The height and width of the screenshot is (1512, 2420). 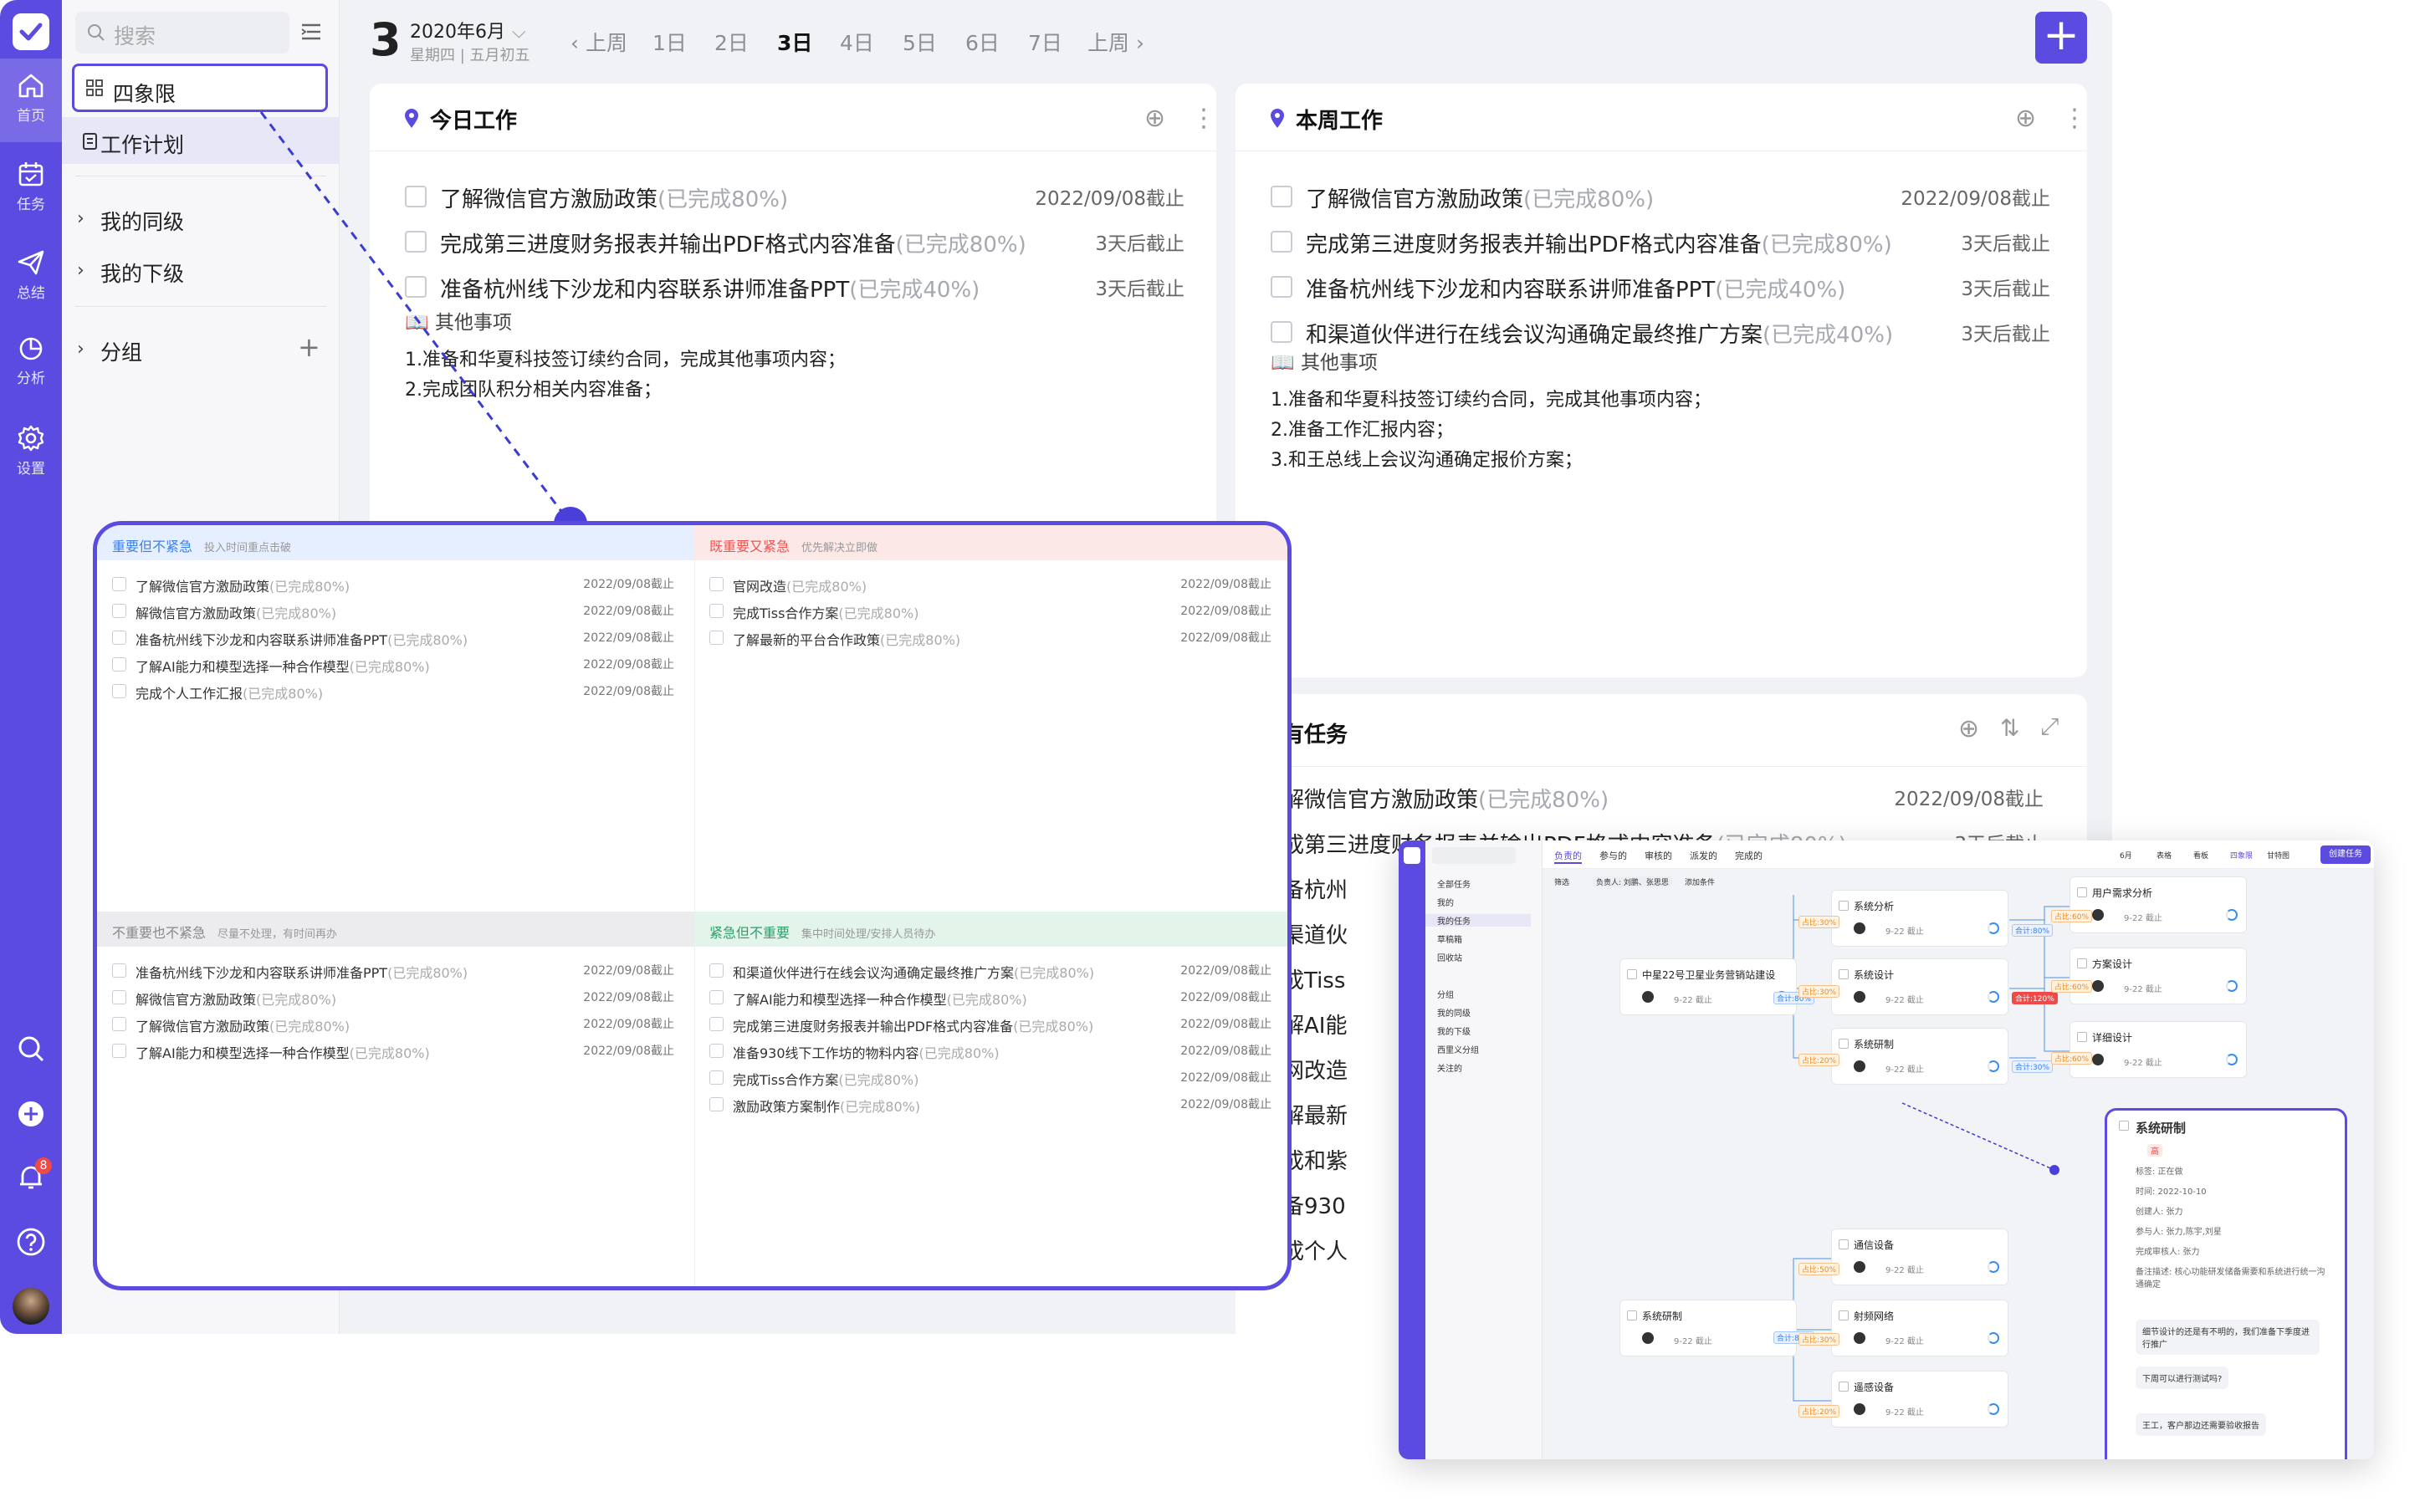 I want to click on quadrant-task: 激励政策方案制作(已完成80%) 2022/09/08截止, so click(x=990, y=1106).